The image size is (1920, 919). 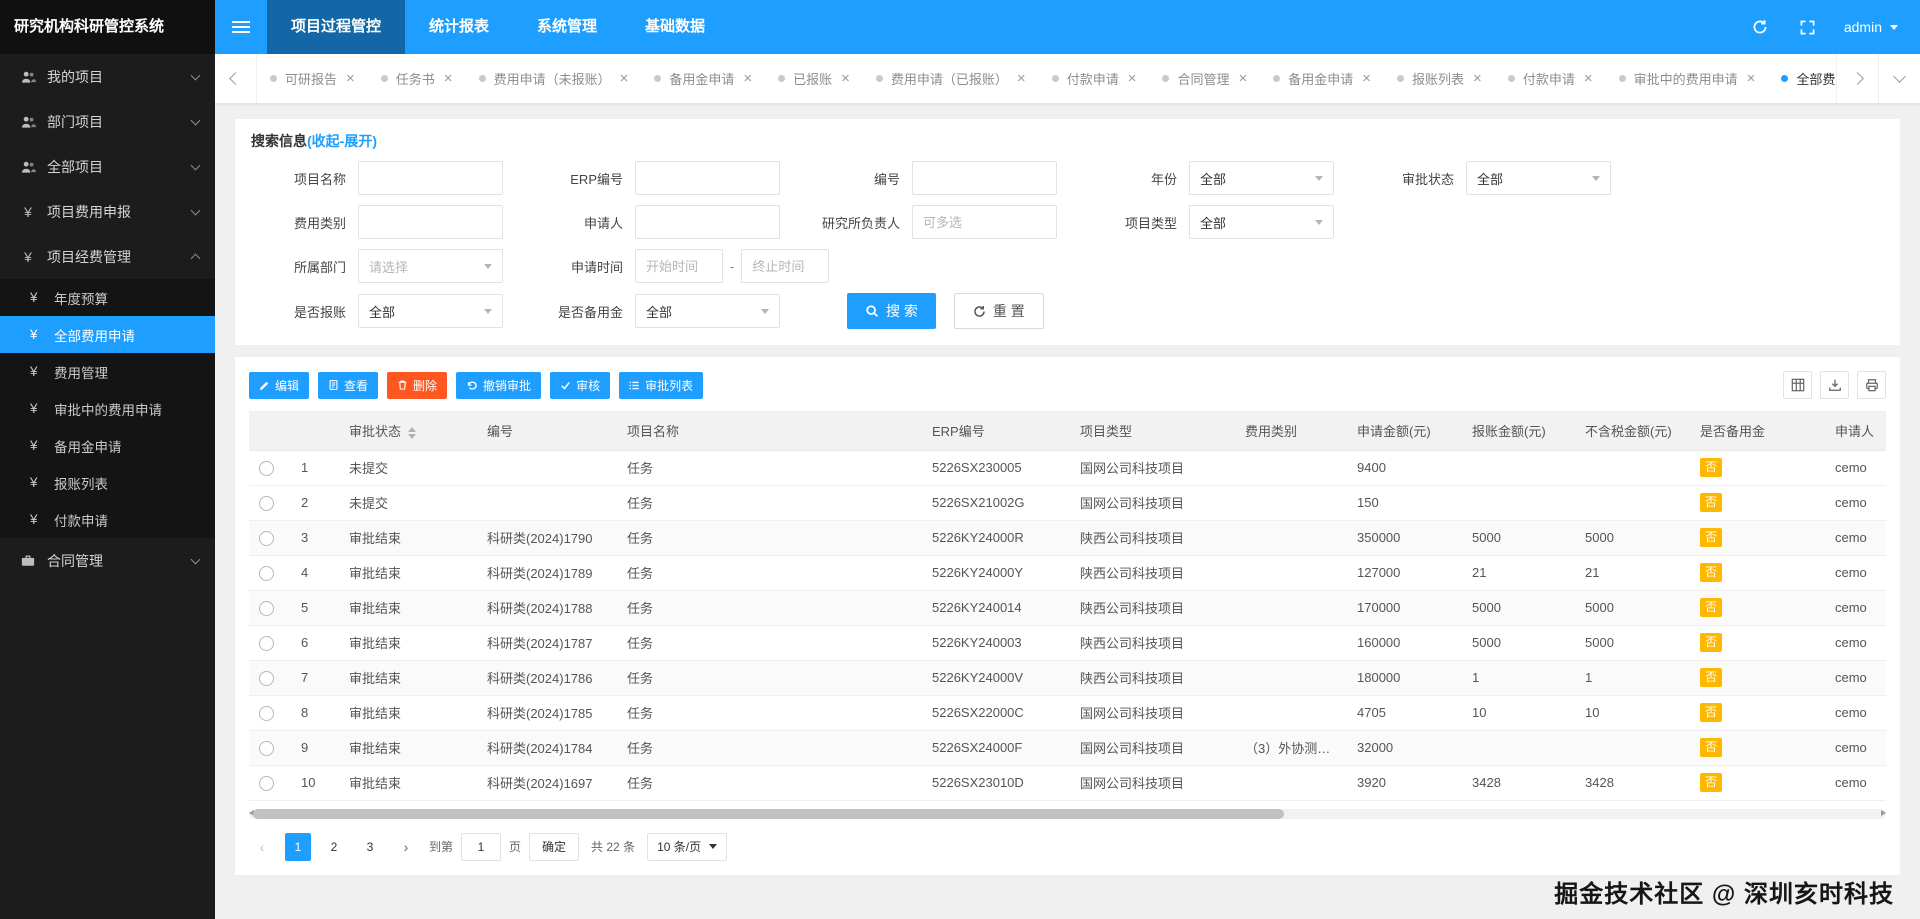 I want to click on sort-icons, so click(x=412, y=432).